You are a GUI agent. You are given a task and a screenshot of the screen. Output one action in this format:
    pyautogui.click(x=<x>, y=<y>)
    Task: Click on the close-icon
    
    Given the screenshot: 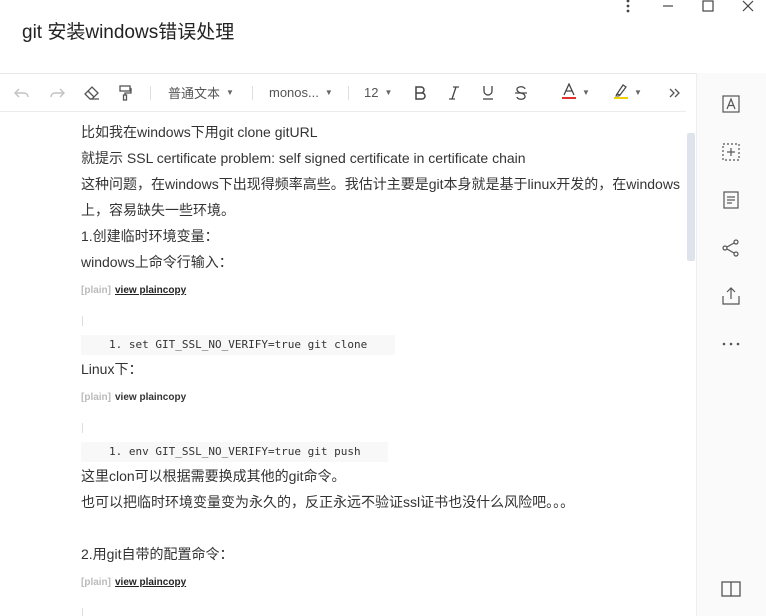 What is the action you would take?
    pyautogui.click(x=748, y=8)
    